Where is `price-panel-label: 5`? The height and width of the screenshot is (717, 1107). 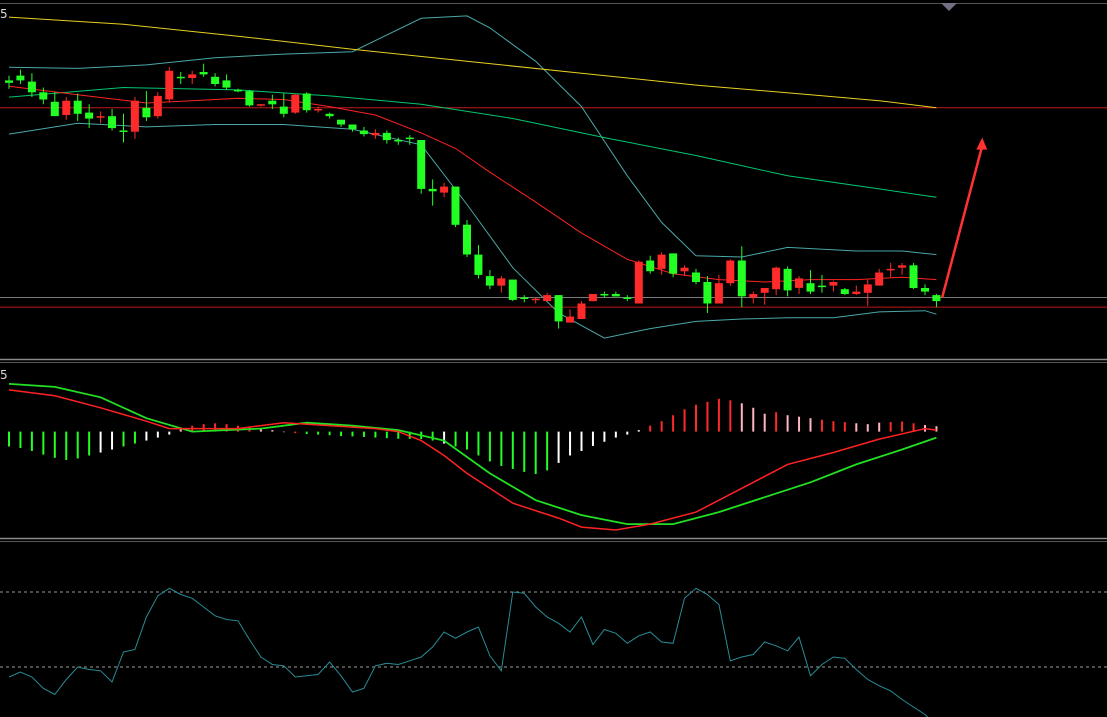 price-panel-label: 5 is located at coordinates (4, 14).